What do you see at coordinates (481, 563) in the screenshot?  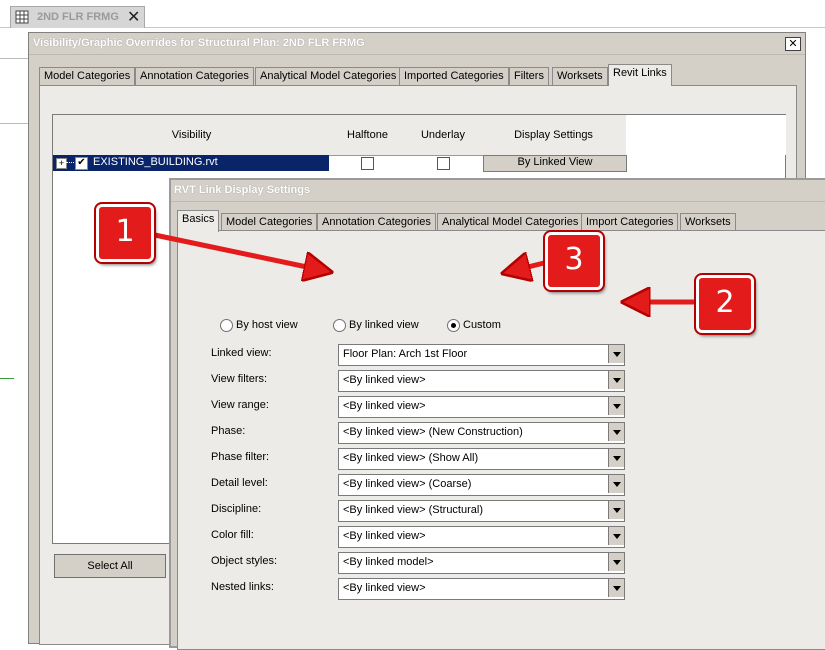 I see `object-styles-dropdown: <By linked model>` at bounding box center [481, 563].